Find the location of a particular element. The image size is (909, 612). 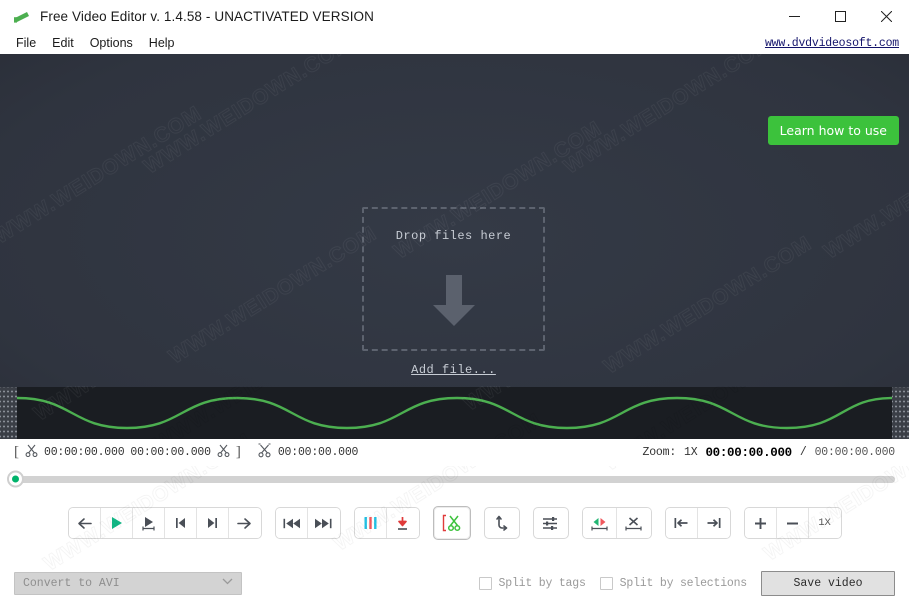

video-editor-icon is located at coordinates (21, 16).